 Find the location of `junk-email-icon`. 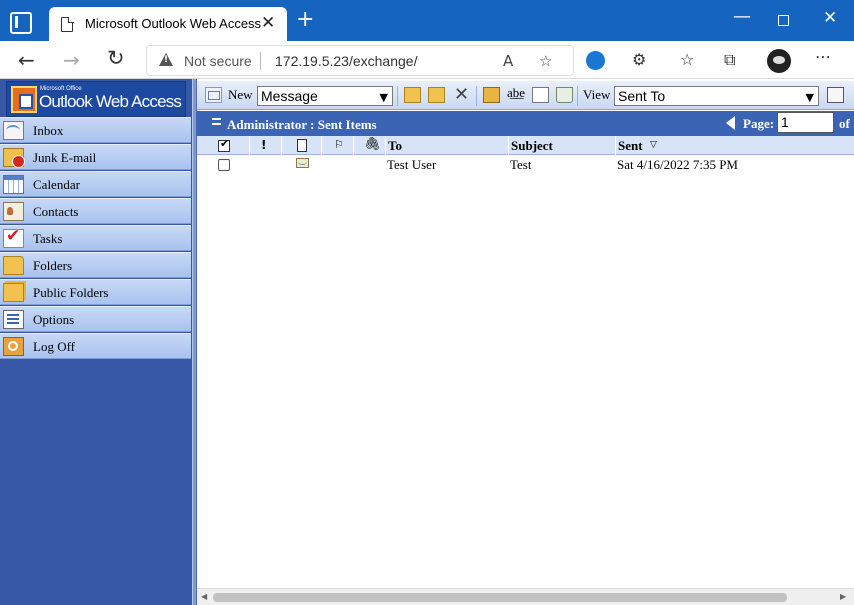

junk-email-icon is located at coordinates (14, 158).